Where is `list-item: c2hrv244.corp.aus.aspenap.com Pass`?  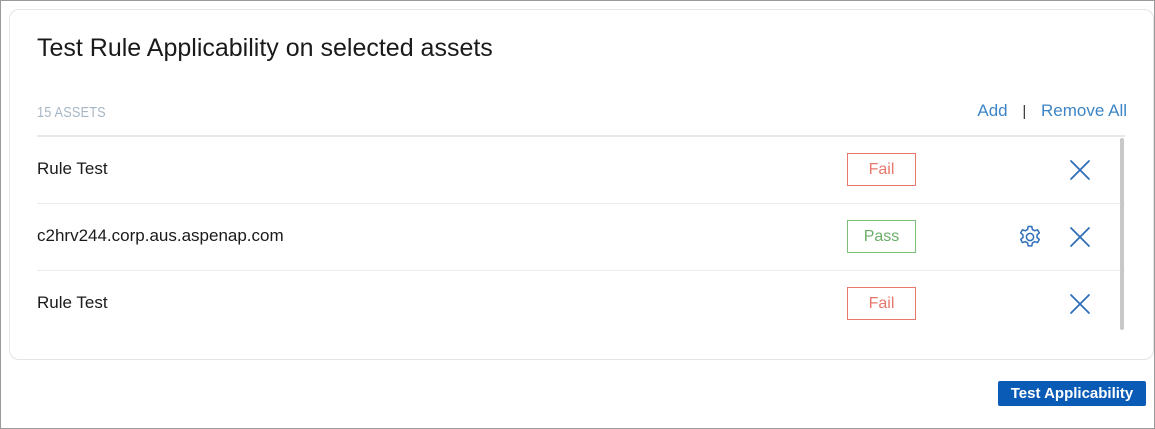 list-item: c2hrv244.corp.aus.aspenap.com Pass is located at coordinates (581, 237).